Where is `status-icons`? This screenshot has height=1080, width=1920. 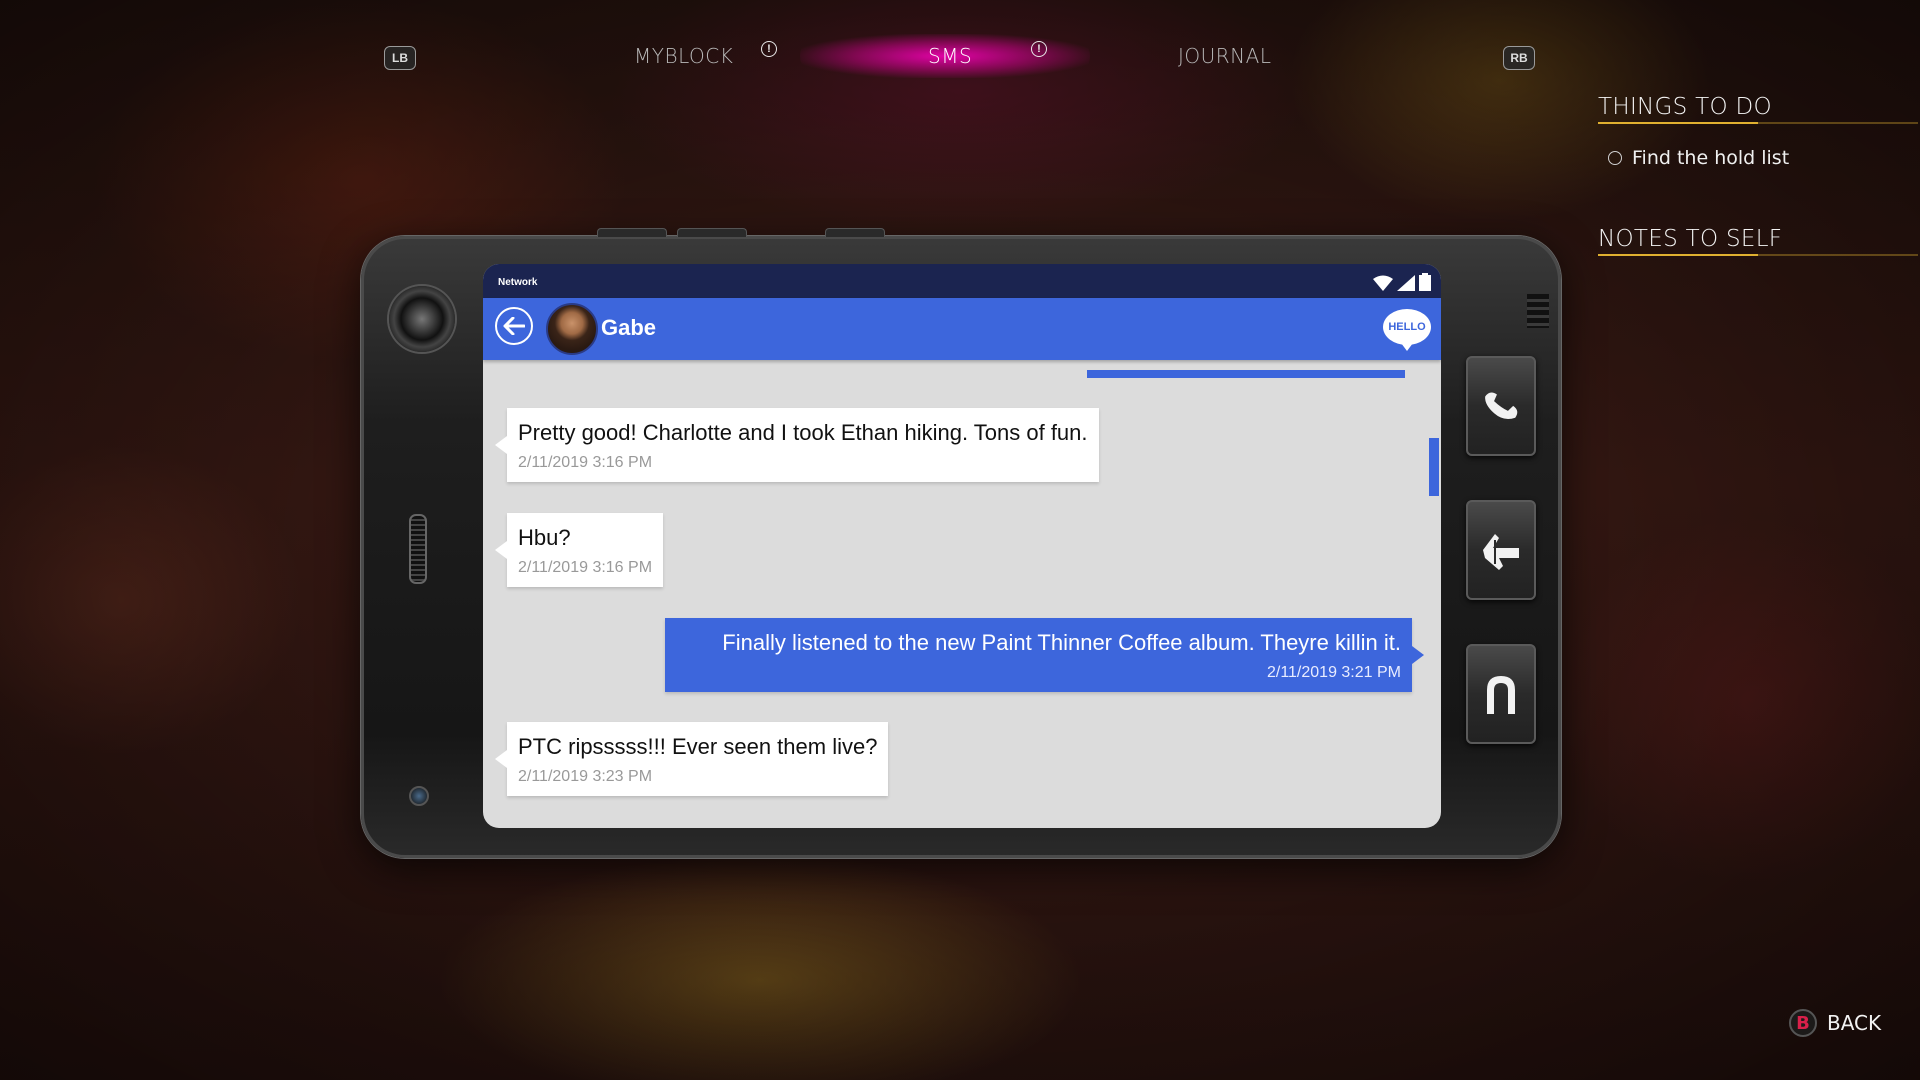 status-icons is located at coordinates (1402, 282).